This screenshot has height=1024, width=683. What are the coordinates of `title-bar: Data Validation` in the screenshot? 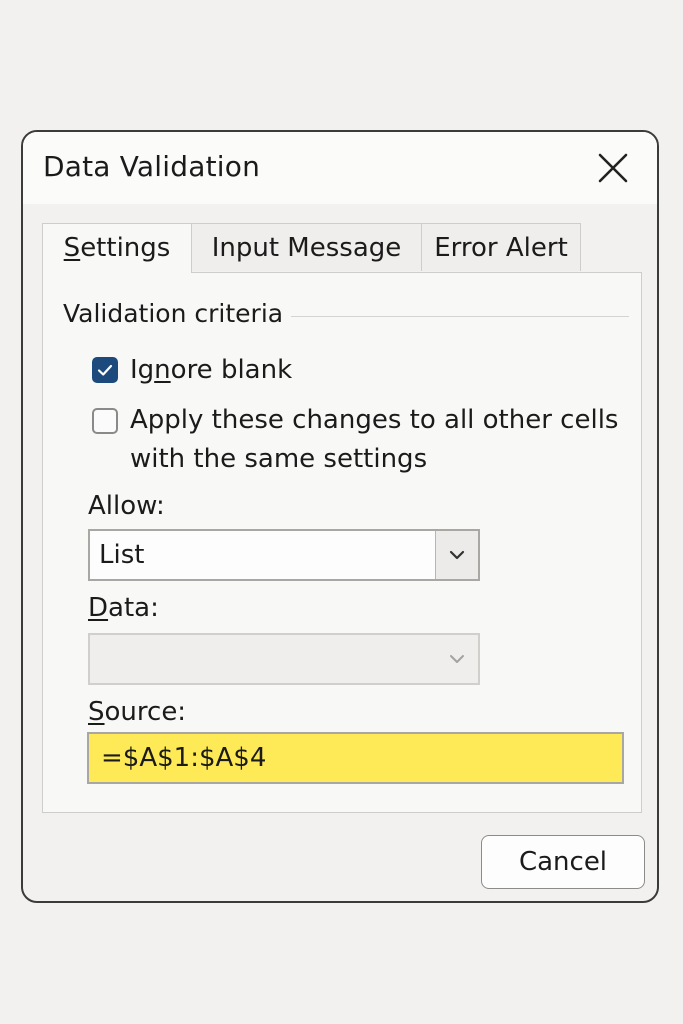 It's located at (340, 168).